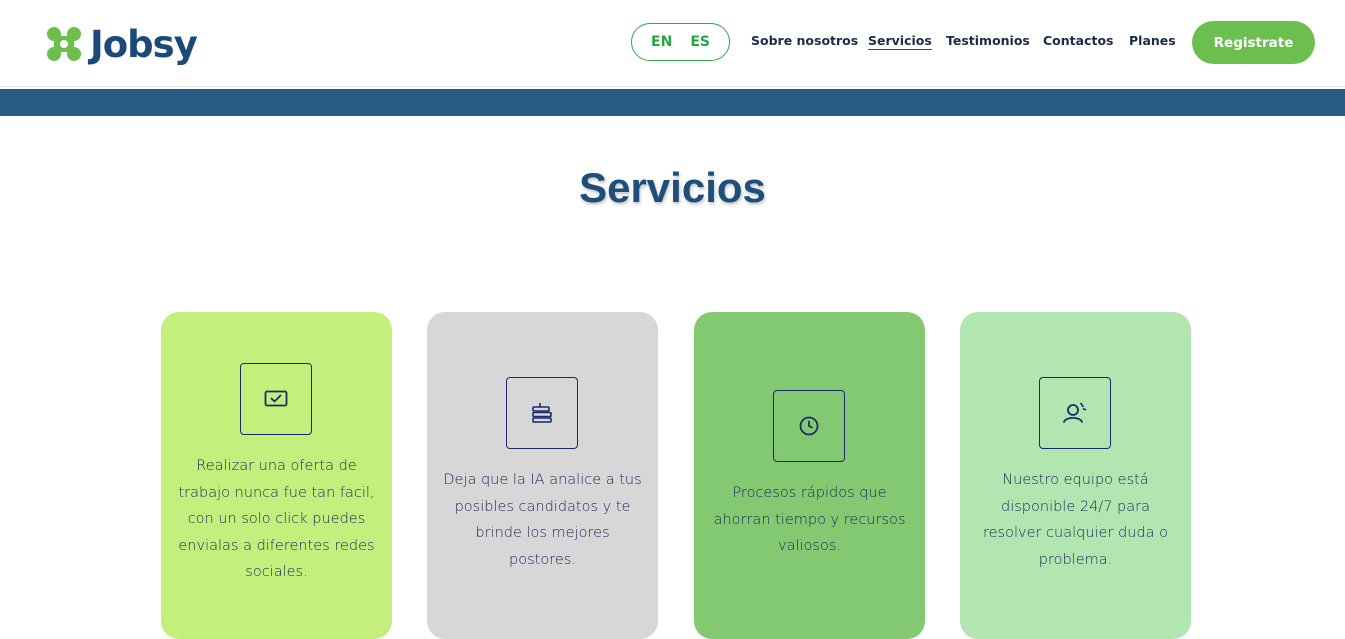 The width and height of the screenshot is (1345, 639). Describe the element at coordinates (276, 399) in the screenshot. I see `checked-screen-icon` at that location.